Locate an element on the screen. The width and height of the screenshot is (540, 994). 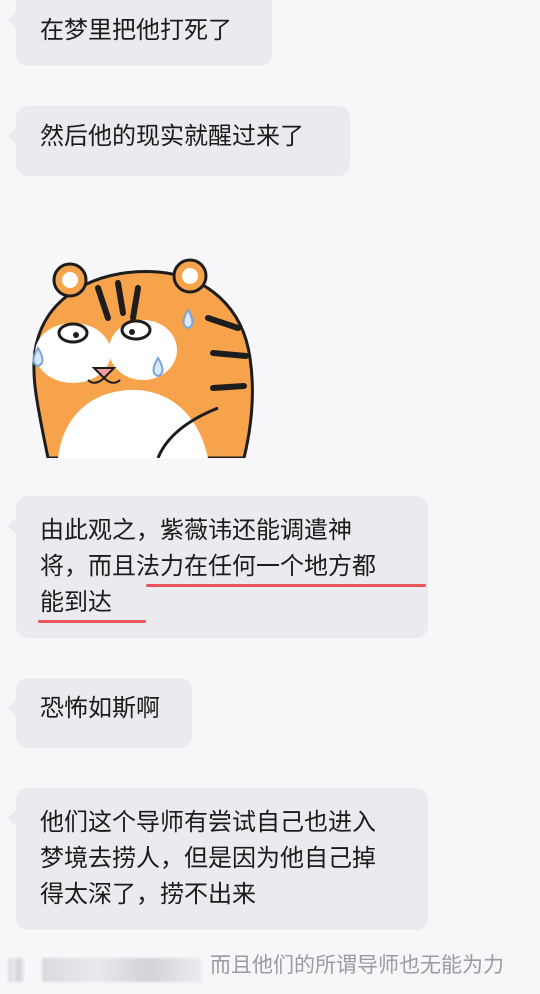
message-line: 能到达 is located at coordinates (76, 602).